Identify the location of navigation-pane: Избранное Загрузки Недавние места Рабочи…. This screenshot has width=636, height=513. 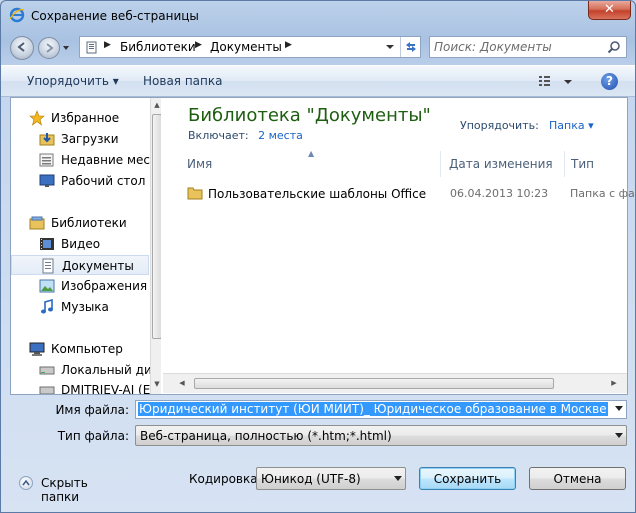
(86, 246).